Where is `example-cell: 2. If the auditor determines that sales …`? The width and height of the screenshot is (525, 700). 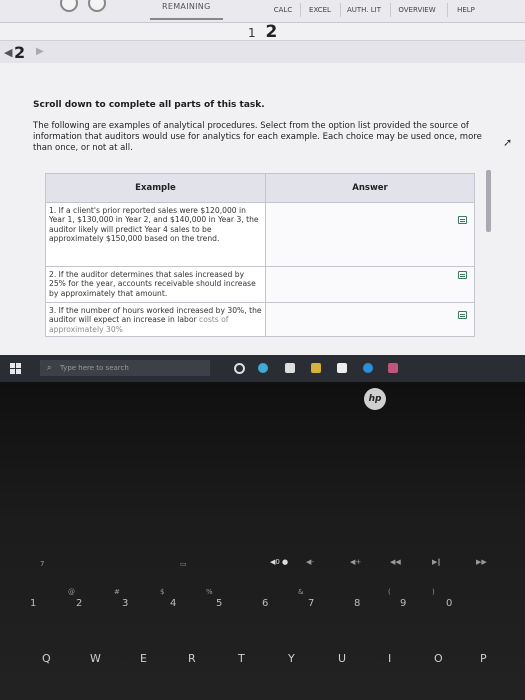
example-cell: 2. If the auditor determines that sales … is located at coordinates (155, 284).